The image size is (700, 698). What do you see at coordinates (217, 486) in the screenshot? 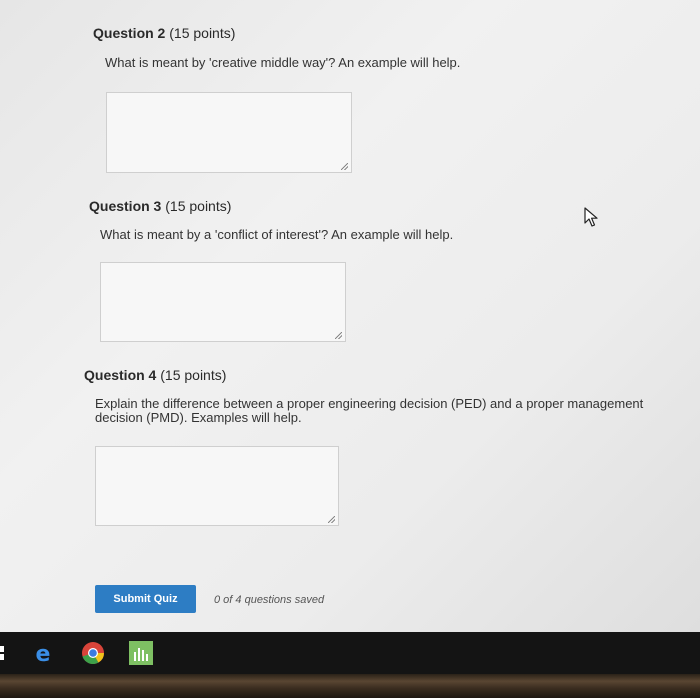
I see `question-4-answer-field` at bounding box center [217, 486].